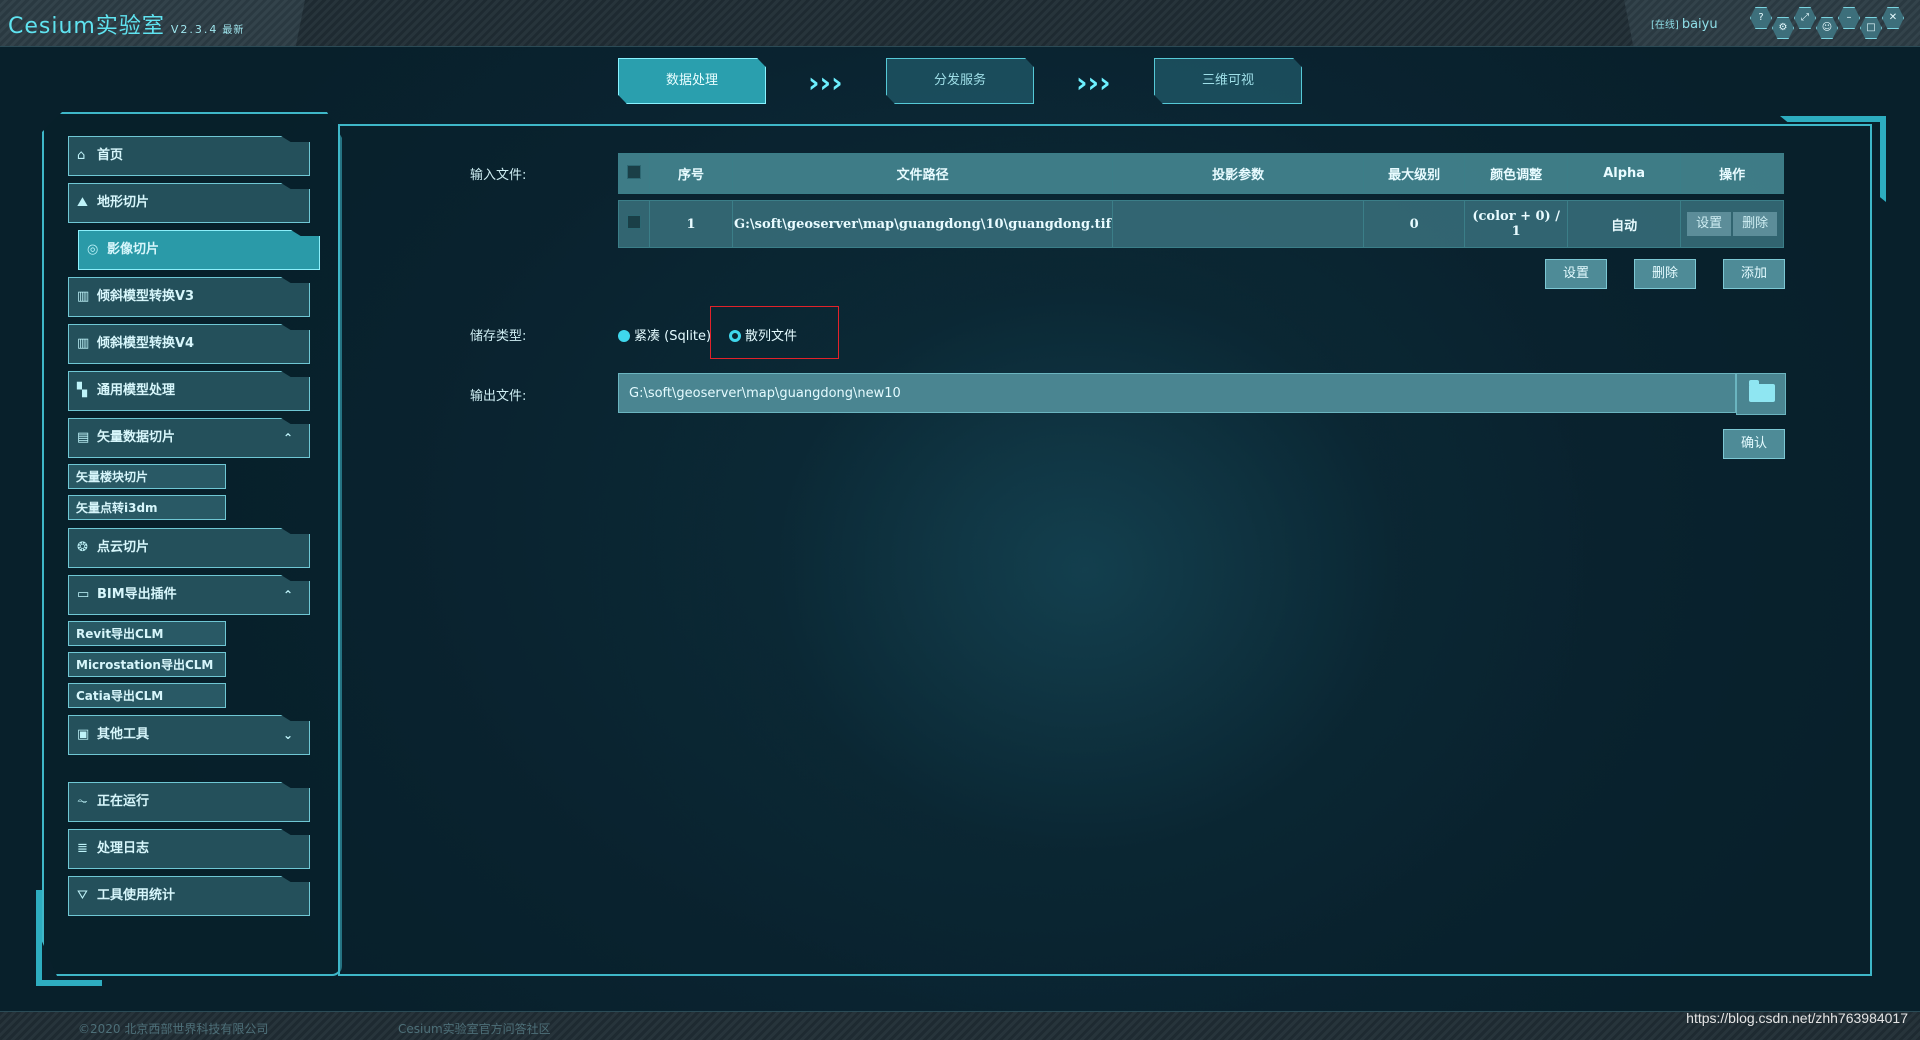  I want to click on home-icon: ⌂, so click(81, 155).